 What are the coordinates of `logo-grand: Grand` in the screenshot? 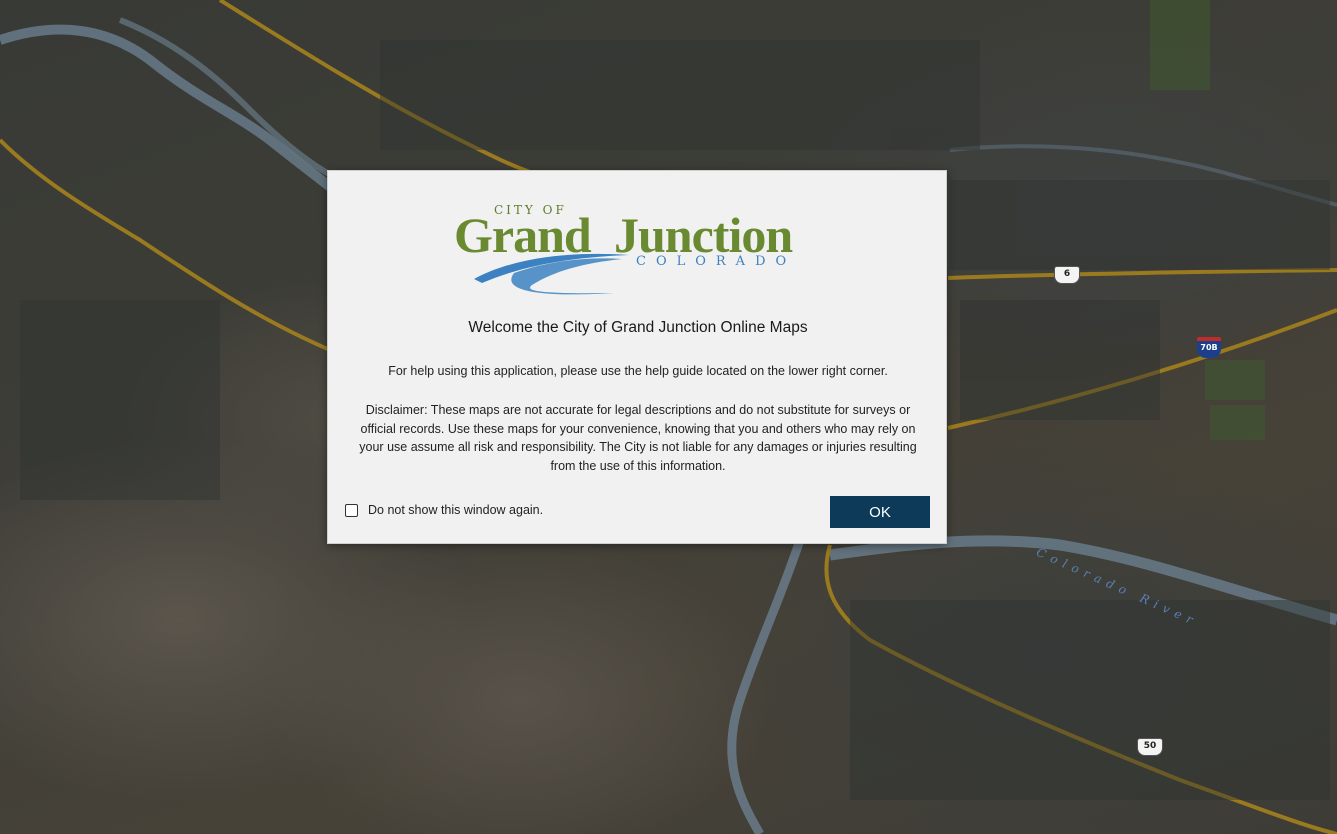 It's located at (523, 235).